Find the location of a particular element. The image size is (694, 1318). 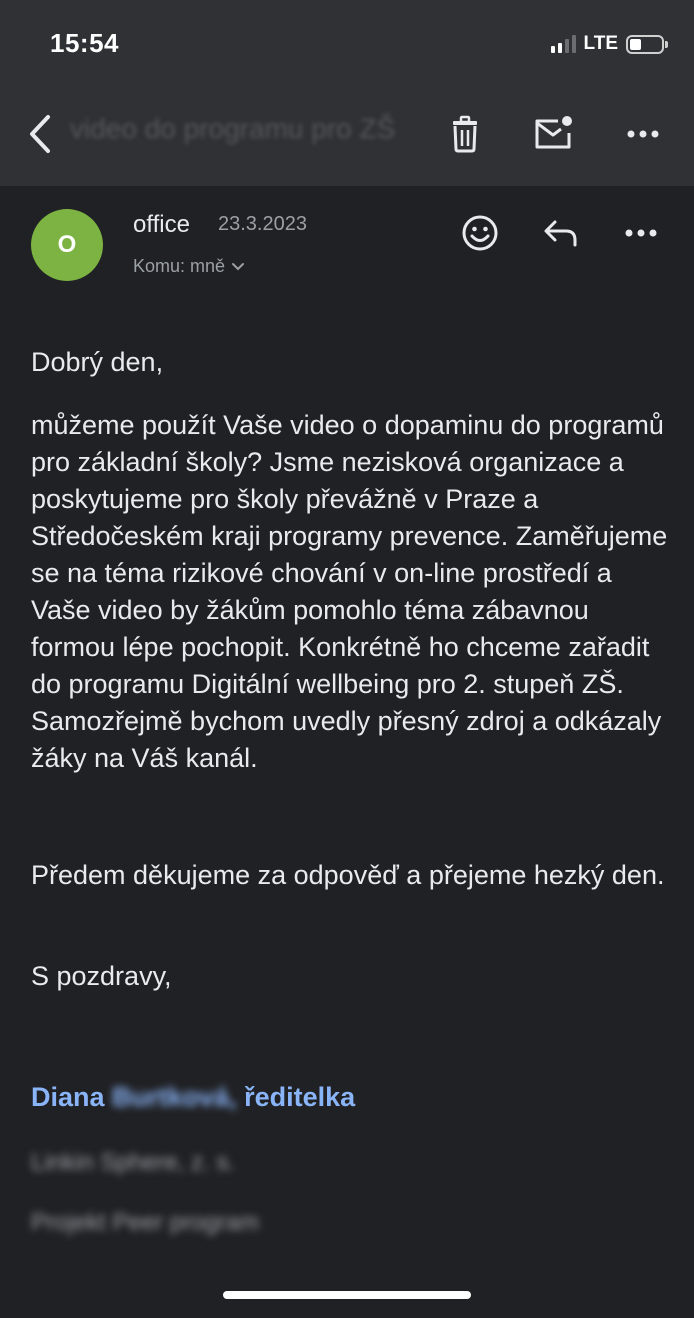

signature-role: ředitelka is located at coordinates (300, 1097).